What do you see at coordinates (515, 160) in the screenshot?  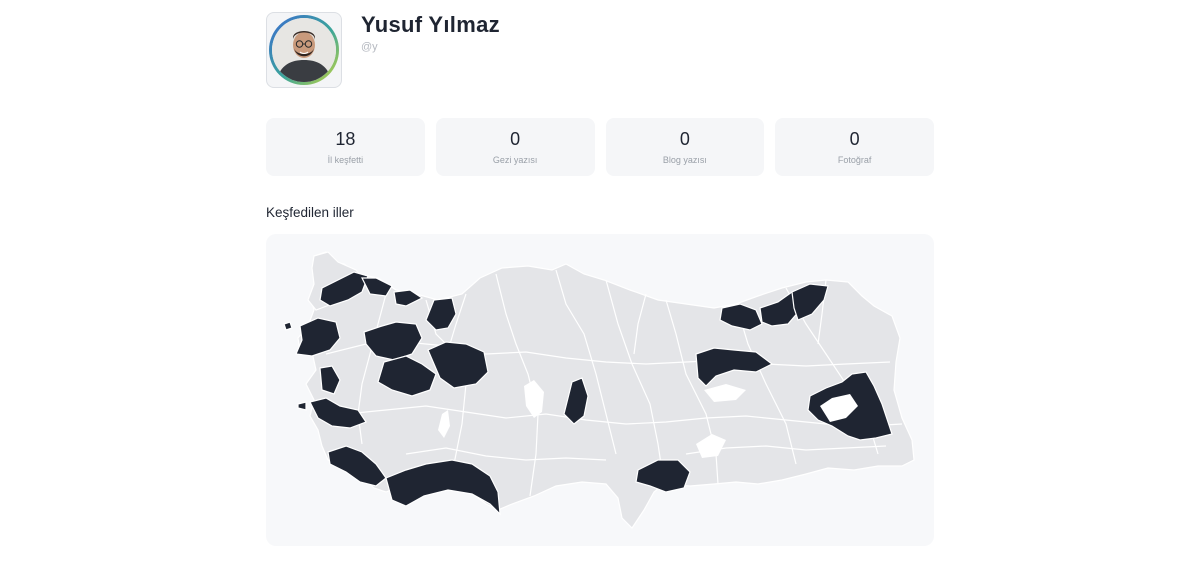 I see `stat-label: Gezi yazısı` at bounding box center [515, 160].